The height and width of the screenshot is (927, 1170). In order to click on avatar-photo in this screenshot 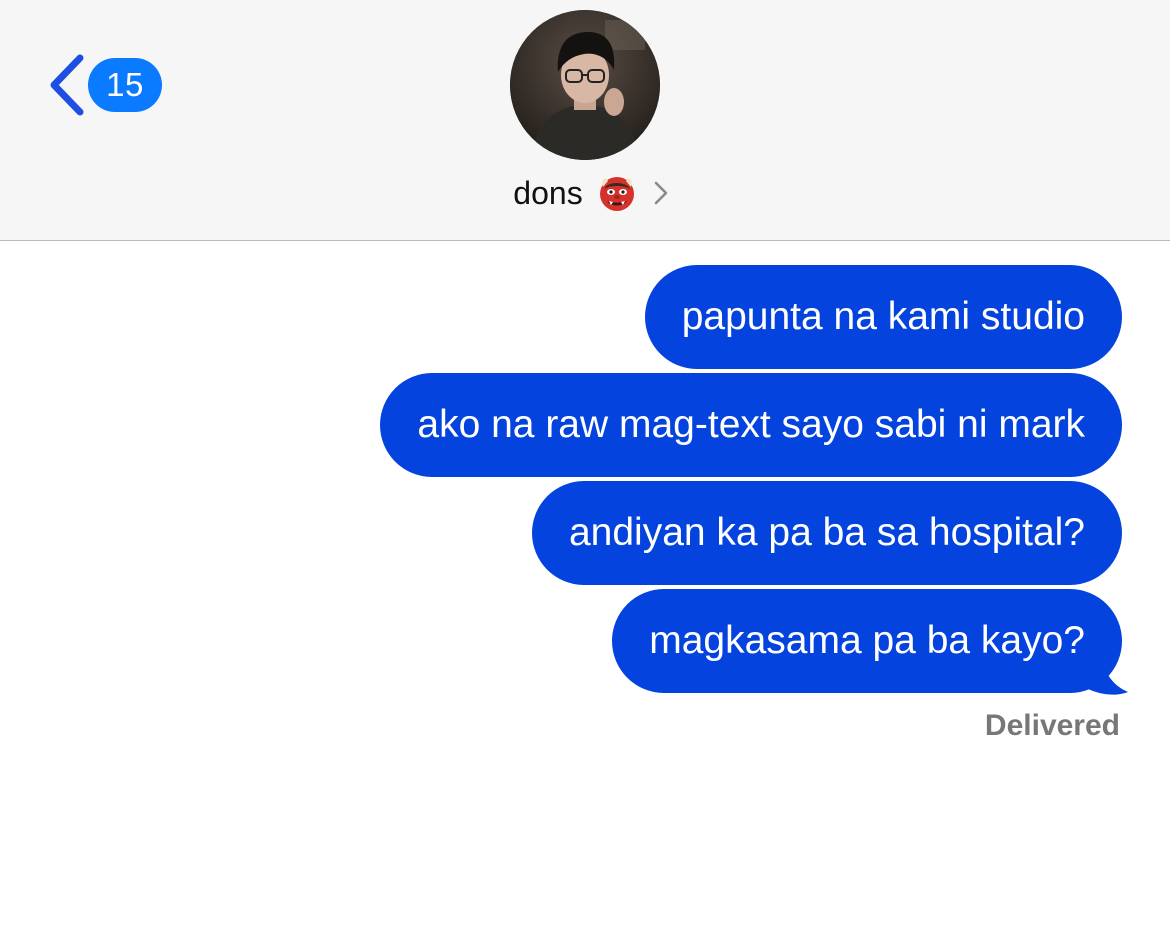, I will do `click(585, 85)`.